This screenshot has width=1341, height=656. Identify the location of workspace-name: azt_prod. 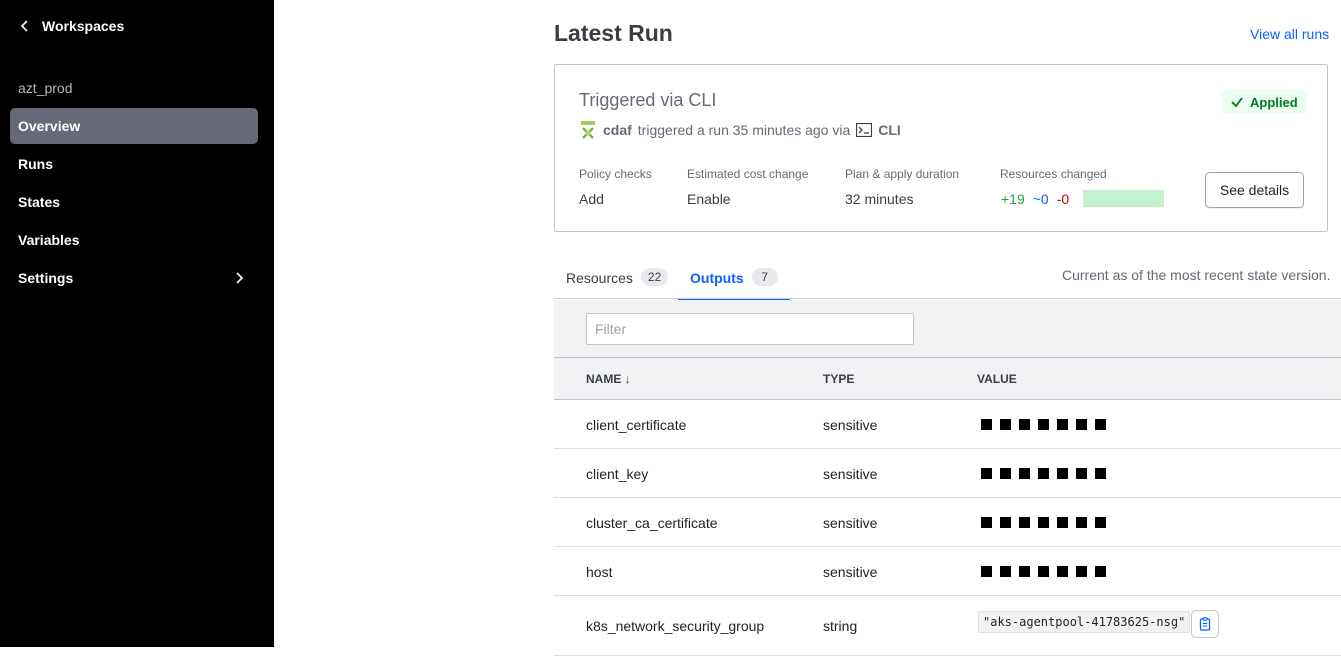
(45, 88).